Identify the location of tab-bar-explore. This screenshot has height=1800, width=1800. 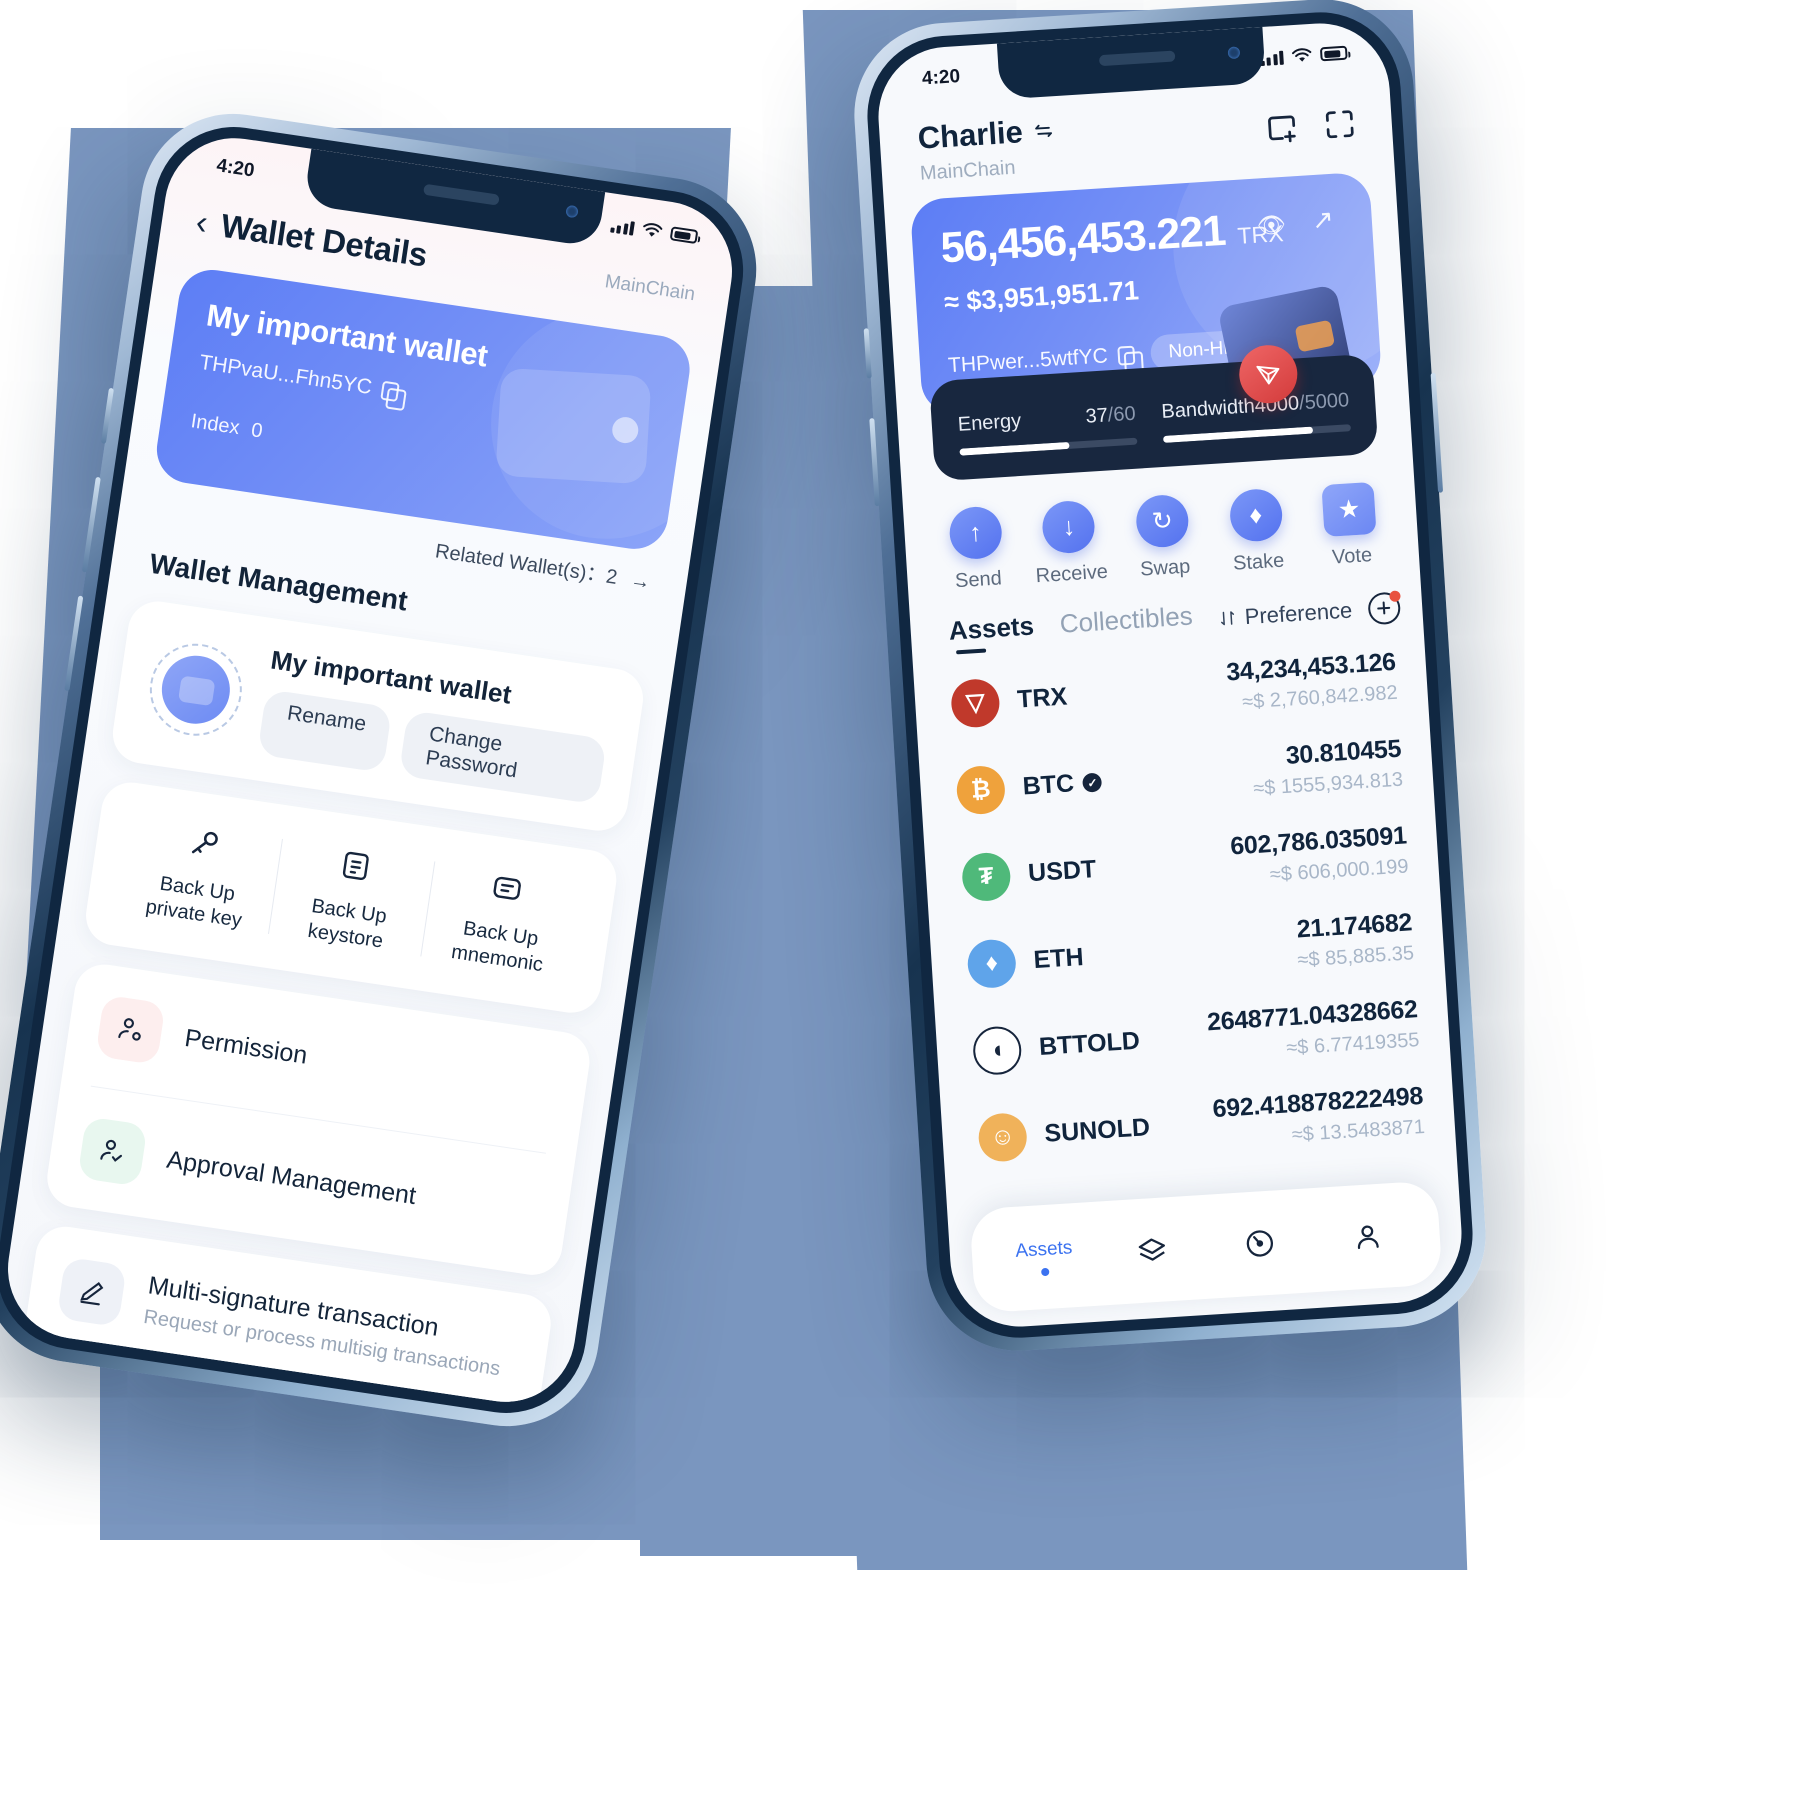
(1260, 1243).